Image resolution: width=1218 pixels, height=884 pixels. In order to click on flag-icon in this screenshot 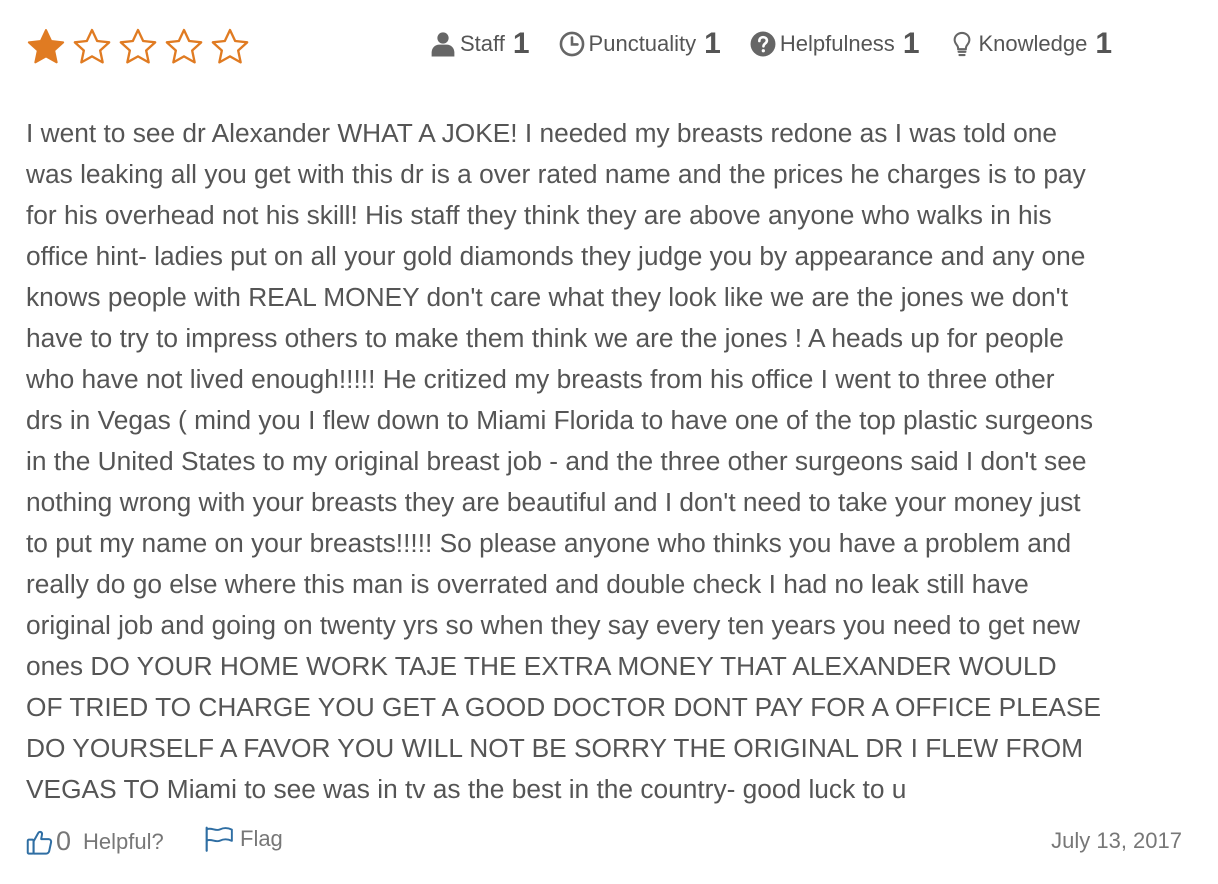, I will do `click(219, 839)`.